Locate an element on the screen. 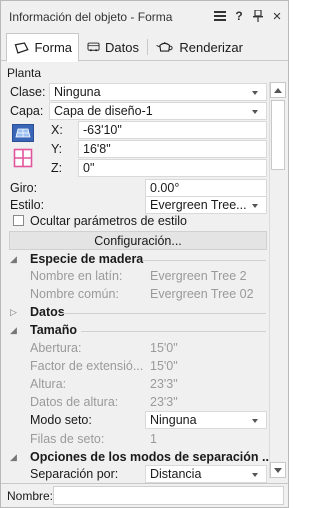  tab-datos-label: Datos is located at coordinates (122, 47).